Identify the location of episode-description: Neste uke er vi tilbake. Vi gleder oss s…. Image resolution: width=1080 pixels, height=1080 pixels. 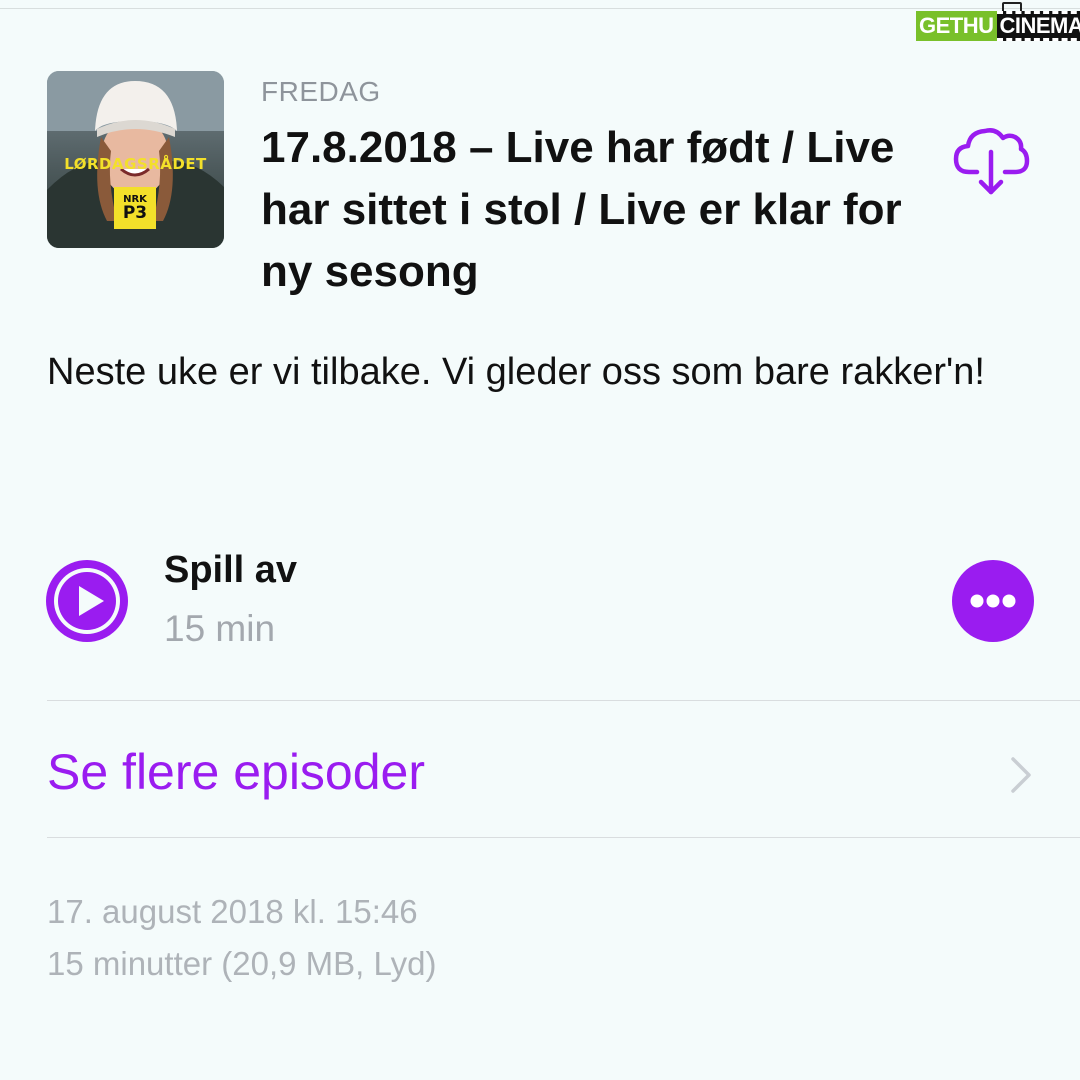
(516, 372).